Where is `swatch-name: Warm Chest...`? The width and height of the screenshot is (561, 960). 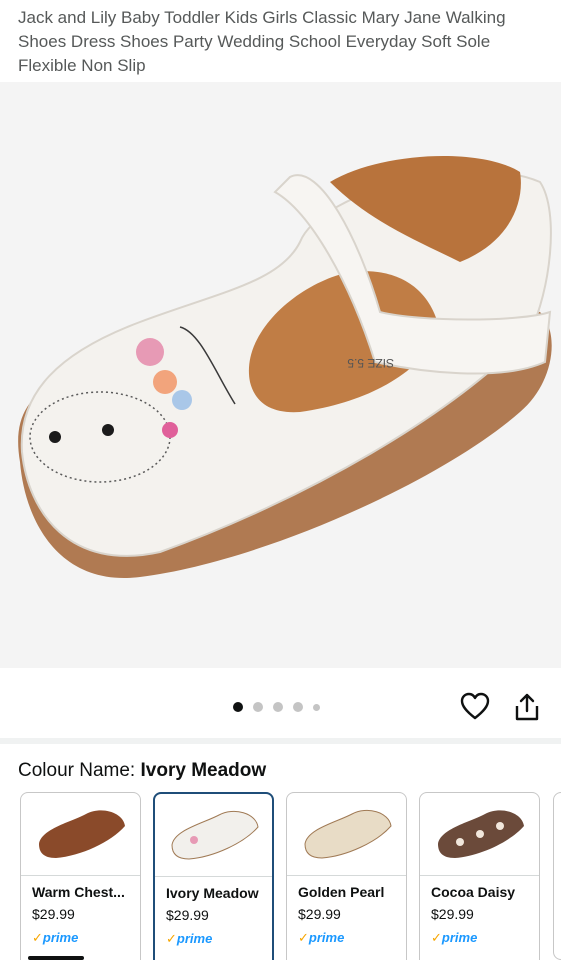
swatch-name: Warm Chest... is located at coordinates (78, 892).